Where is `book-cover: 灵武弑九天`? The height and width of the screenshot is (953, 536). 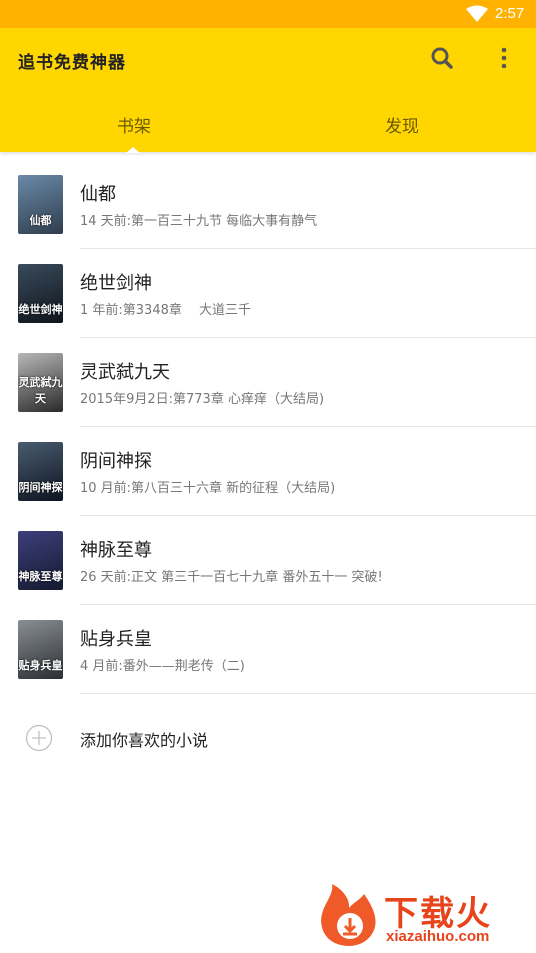
book-cover: 灵武弑九天 is located at coordinates (40, 382).